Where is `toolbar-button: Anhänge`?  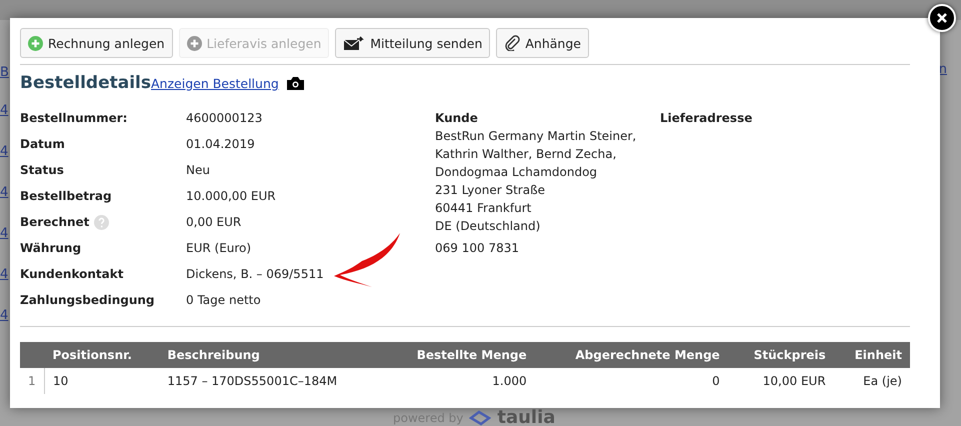
toolbar-button: Anhänge is located at coordinates (542, 43).